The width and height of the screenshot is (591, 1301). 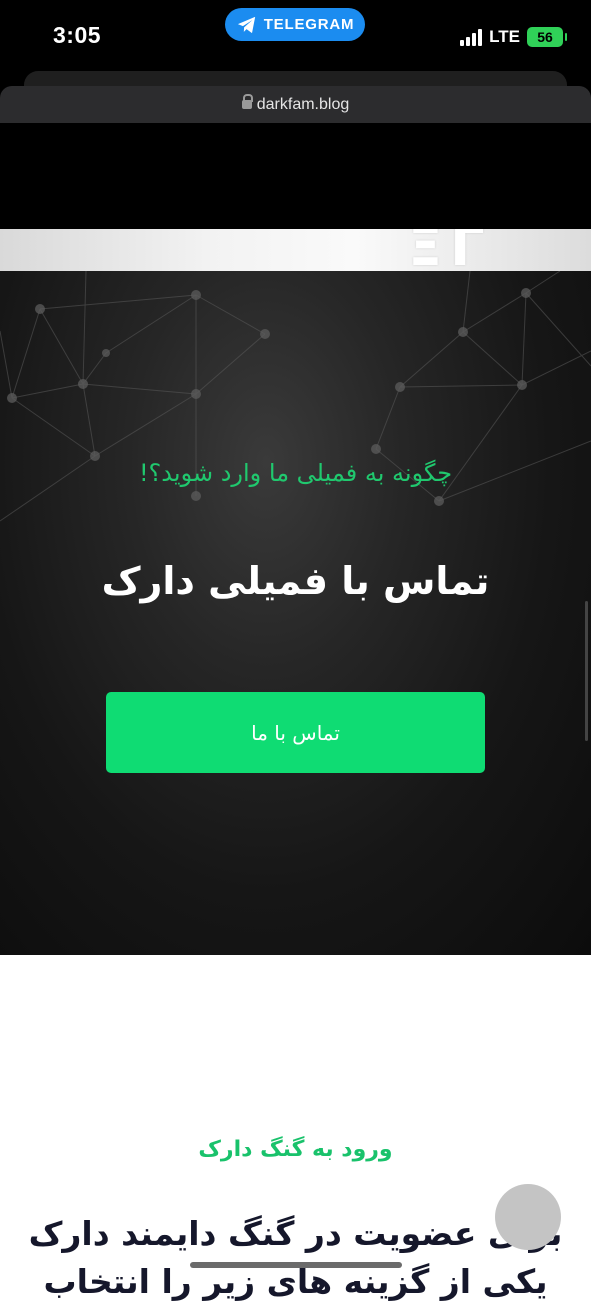 What do you see at coordinates (309, 24) in the screenshot?
I see `back-app-label: TELEGRAM` at bounding box center [309, 24].